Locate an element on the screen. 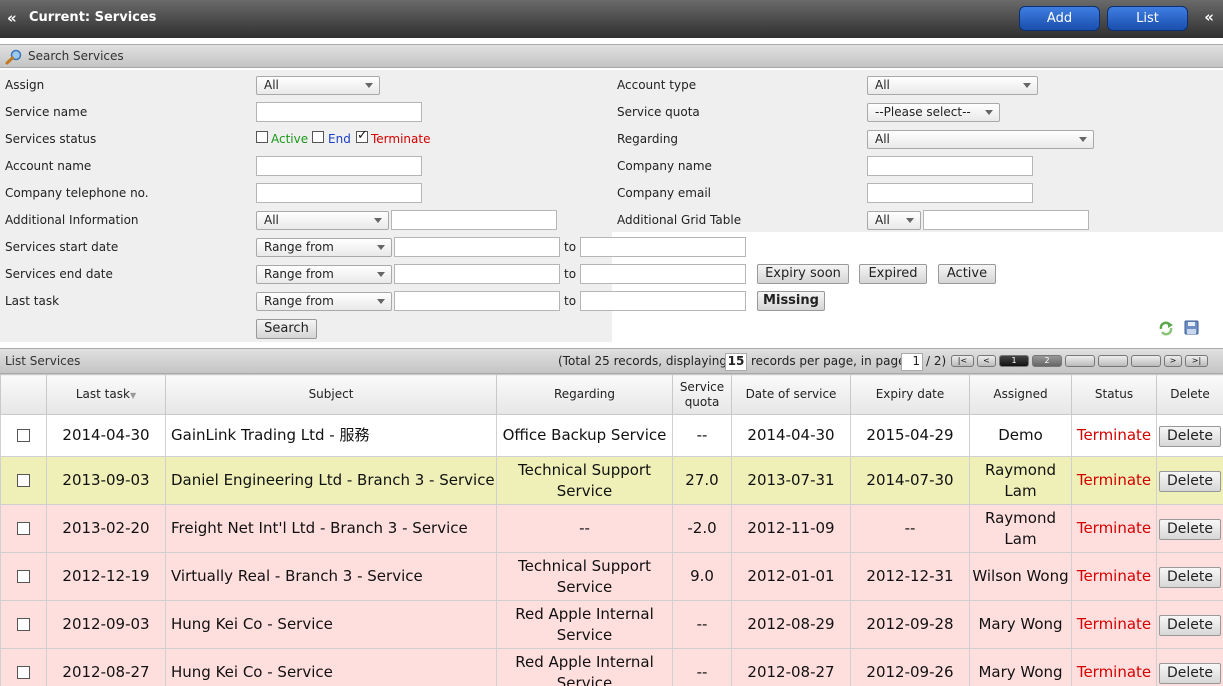 The width and height of the screenshot is (1223, 686). grid-table-select: All is located at coordinates (894, 220).